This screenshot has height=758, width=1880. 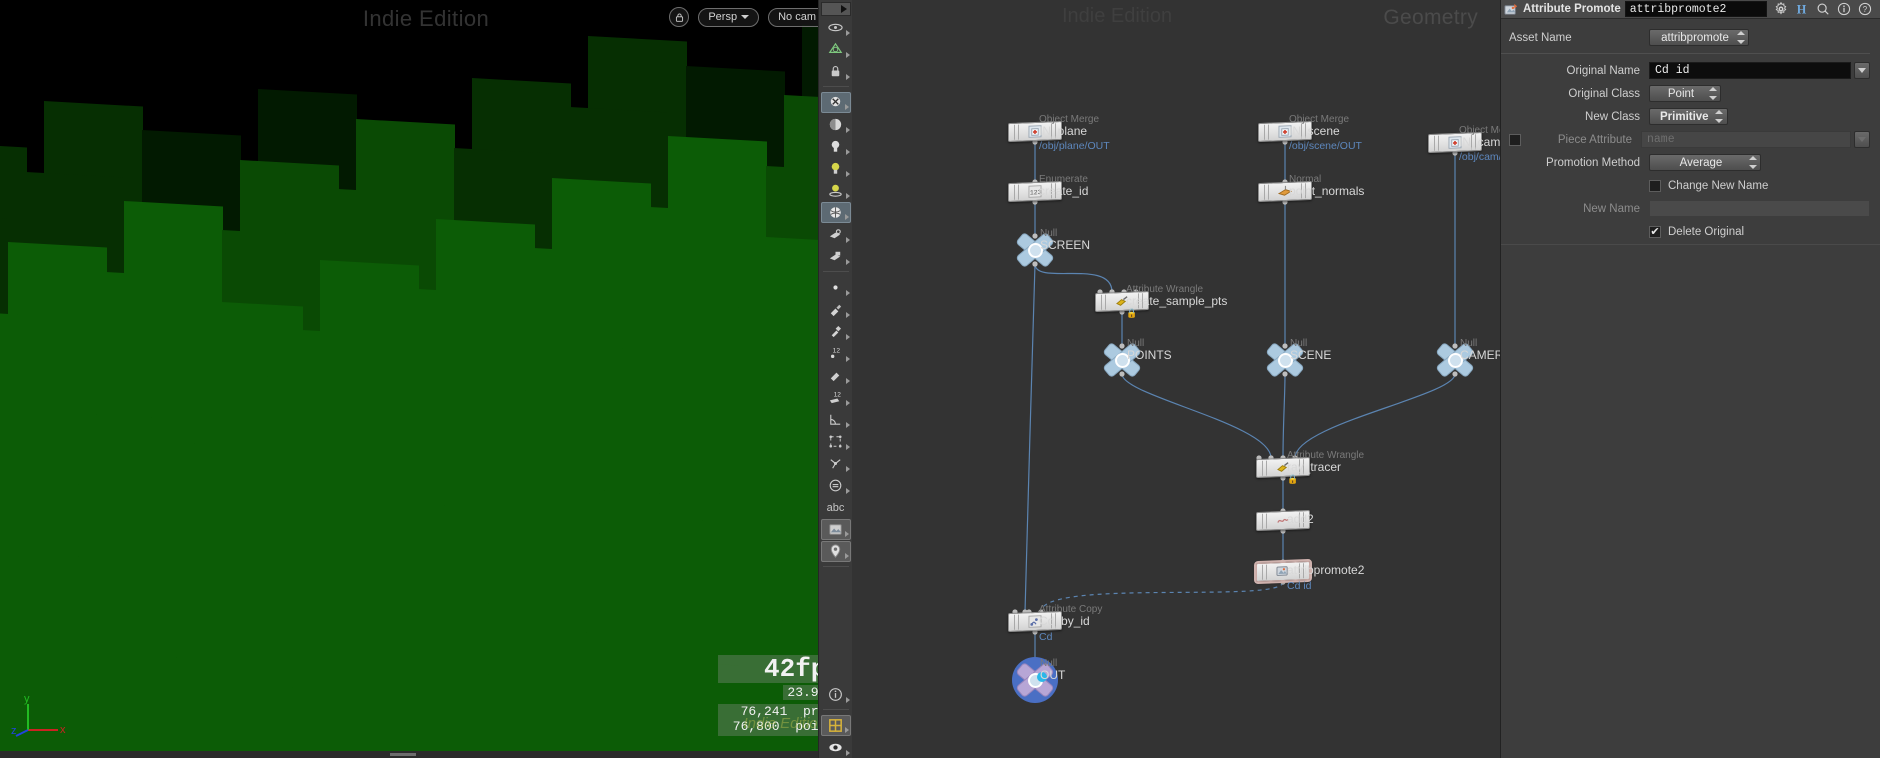 I want to click on eyedropper-icon, so click(x=836, y=331).